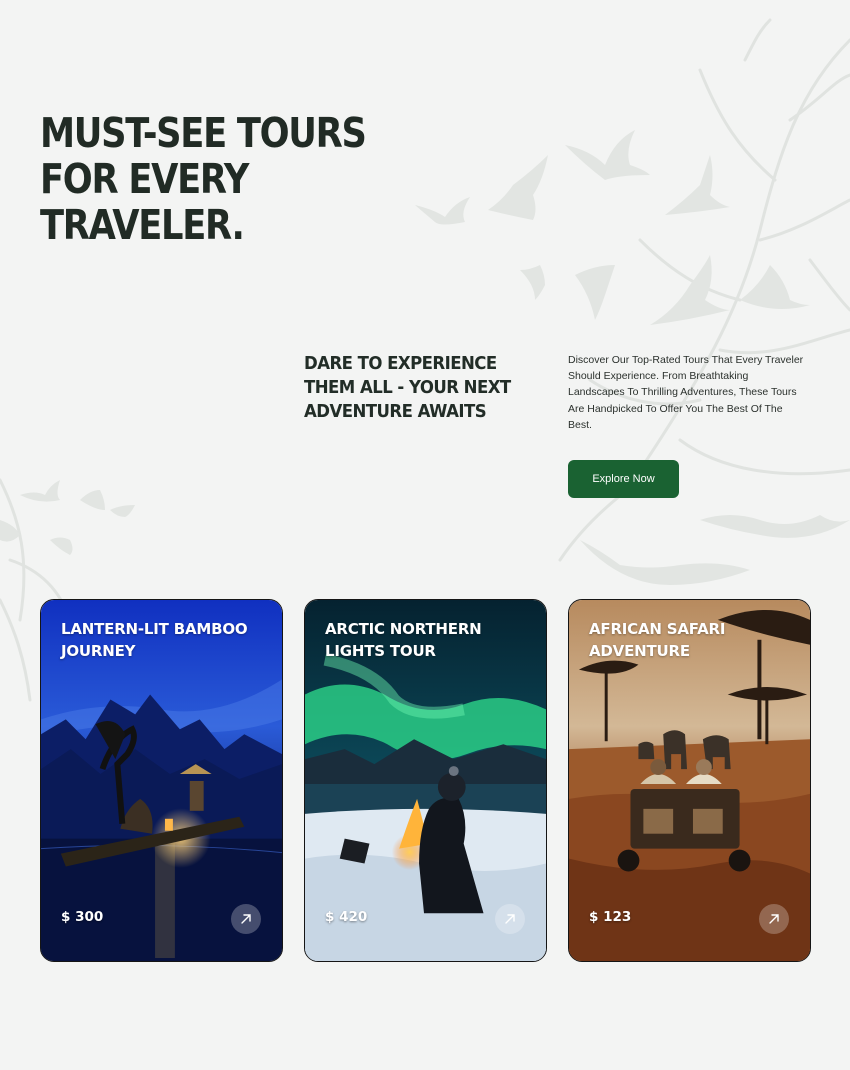 The image size is (850, 1070). What do you see at coordinates (400, 363) in the screenshot?
I see `subheading-line: DARE TO EXPERIENCE` at bounding box center [400, 363].